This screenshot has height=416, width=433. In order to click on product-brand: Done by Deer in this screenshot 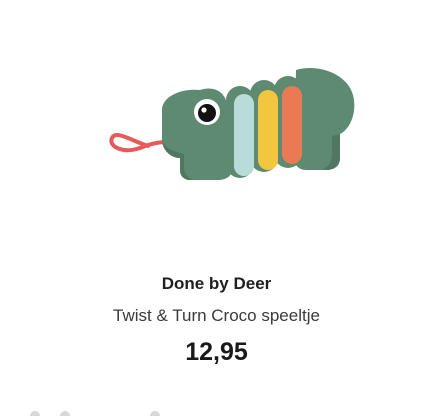, I will do `click(216, 284)`.